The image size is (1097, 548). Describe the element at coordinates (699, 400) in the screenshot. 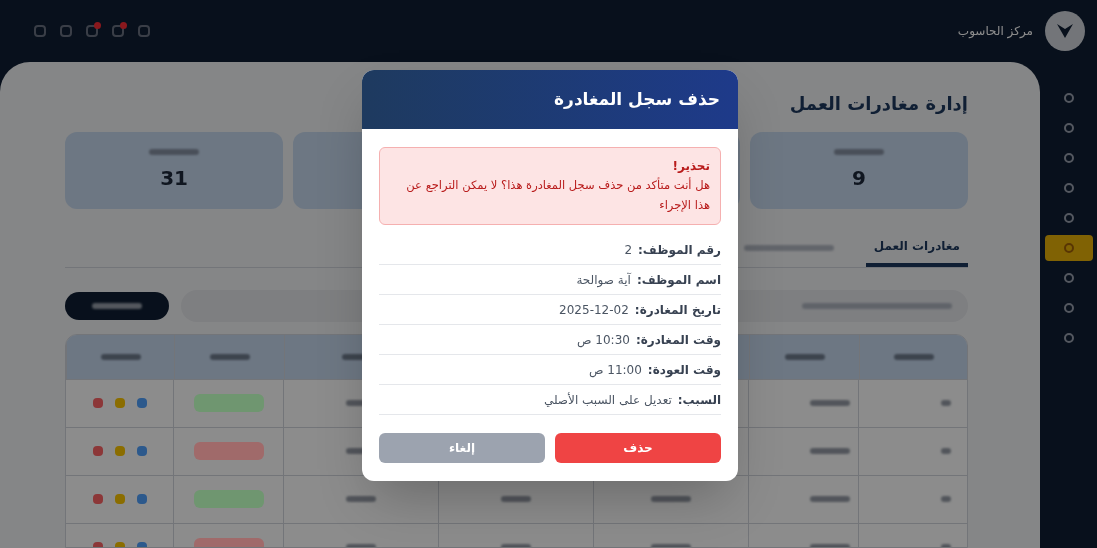

I see `detail-label: السبب:` at that location.